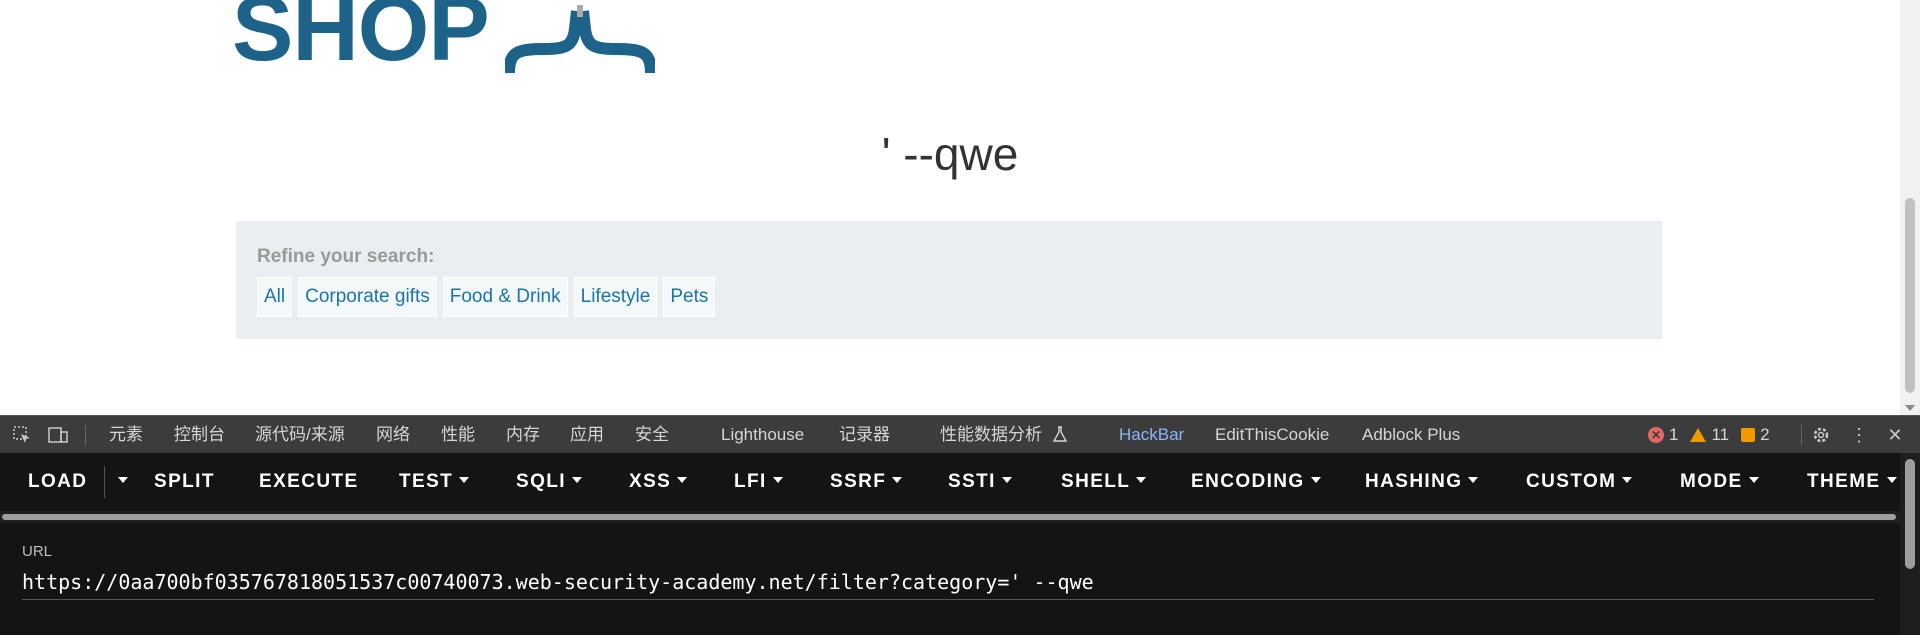 This screenshot has height=635, width=1920. I want to click on hackbar-vertical-scrollbar, so click(1910, 544).